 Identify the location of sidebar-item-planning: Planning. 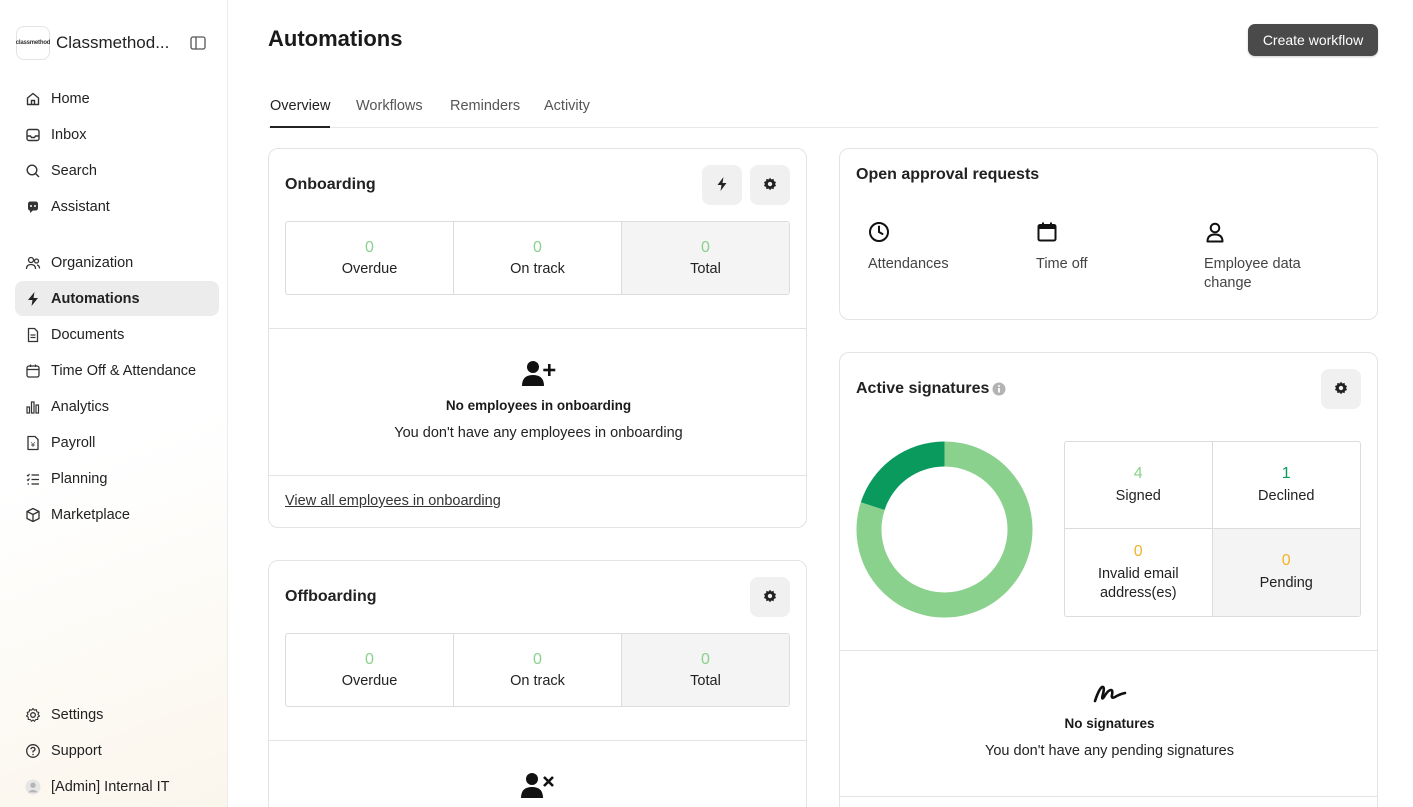
(117, 478).